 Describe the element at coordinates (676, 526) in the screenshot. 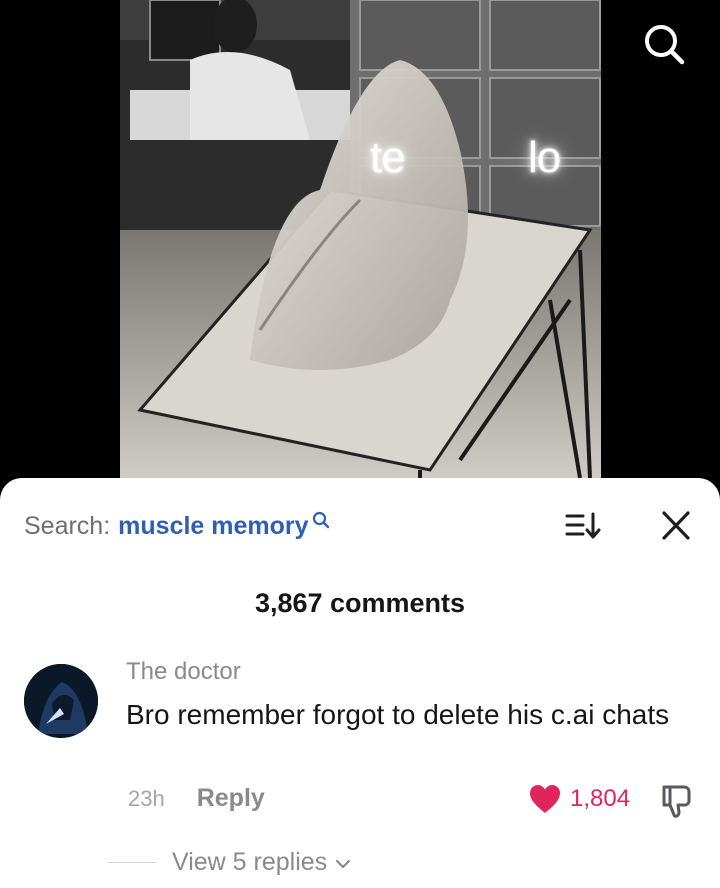

I see `close-icon` at that location.